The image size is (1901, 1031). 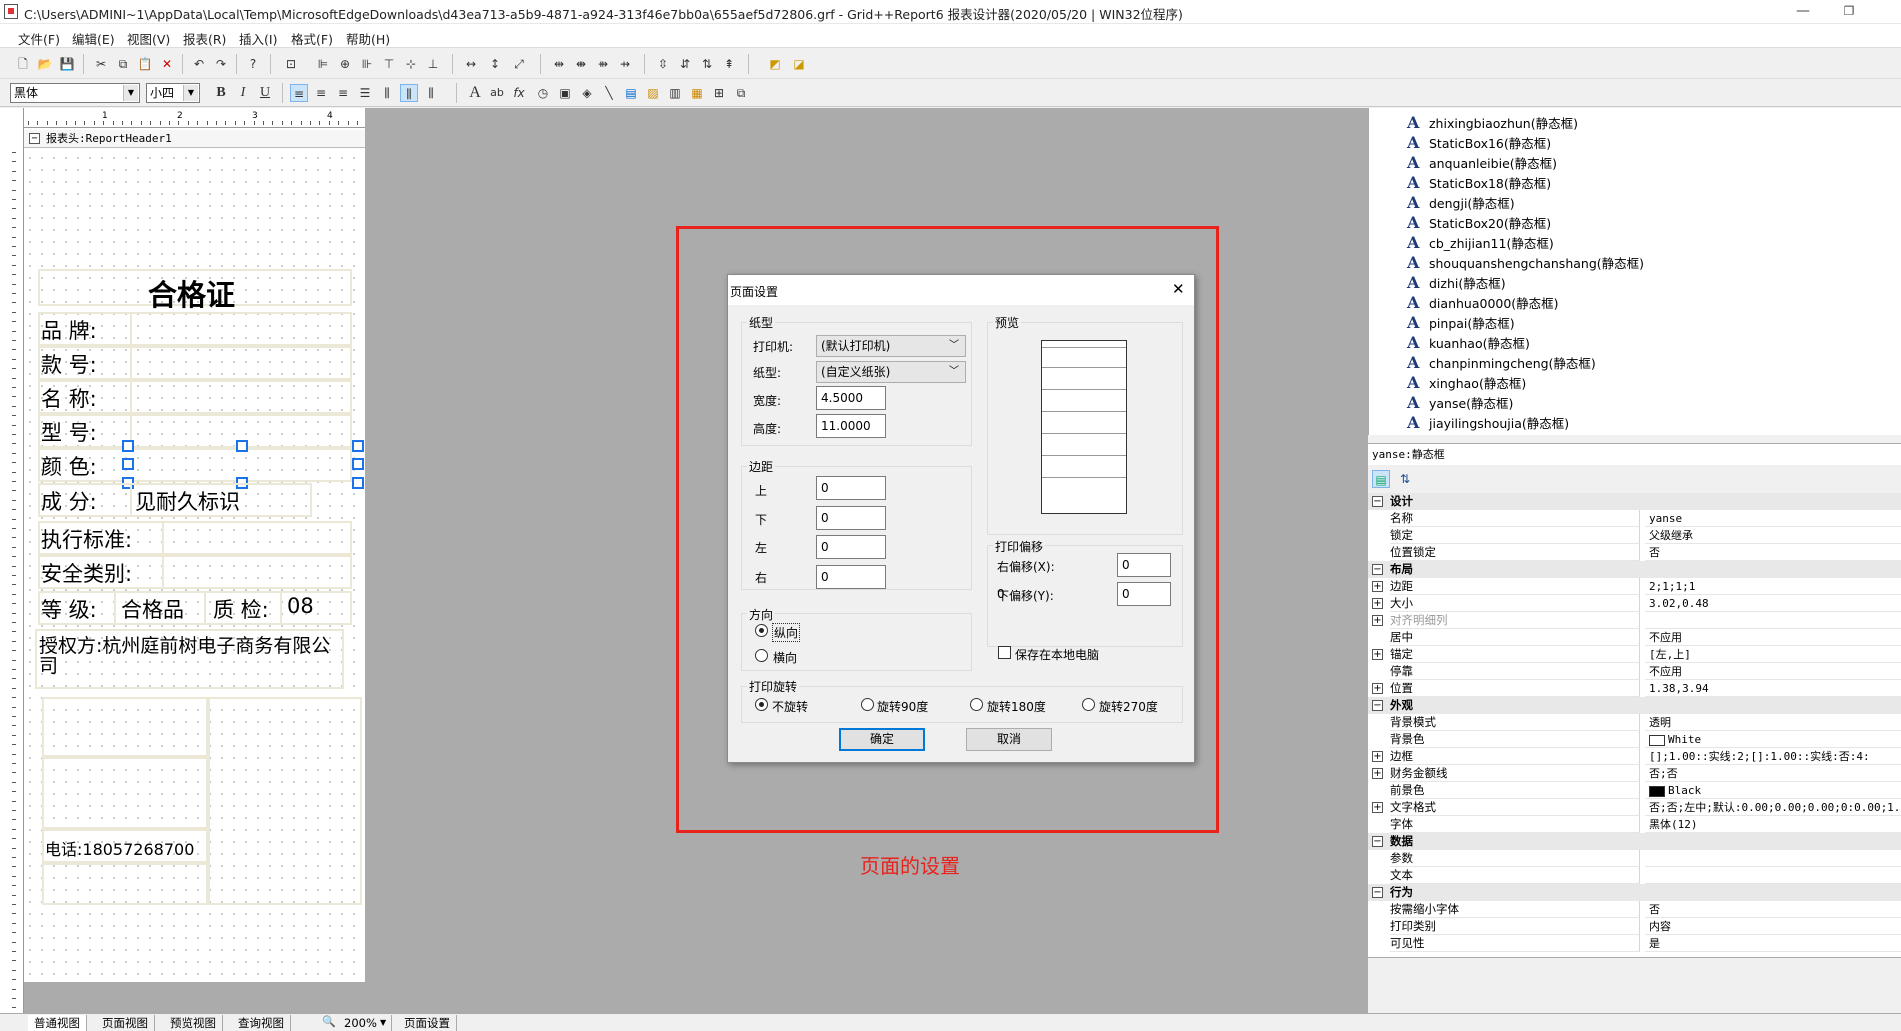 What do you see at coordinates (799, 64) in the screenshot?
I see `send-back-icon: ◪` at bounding box center [799, 64].